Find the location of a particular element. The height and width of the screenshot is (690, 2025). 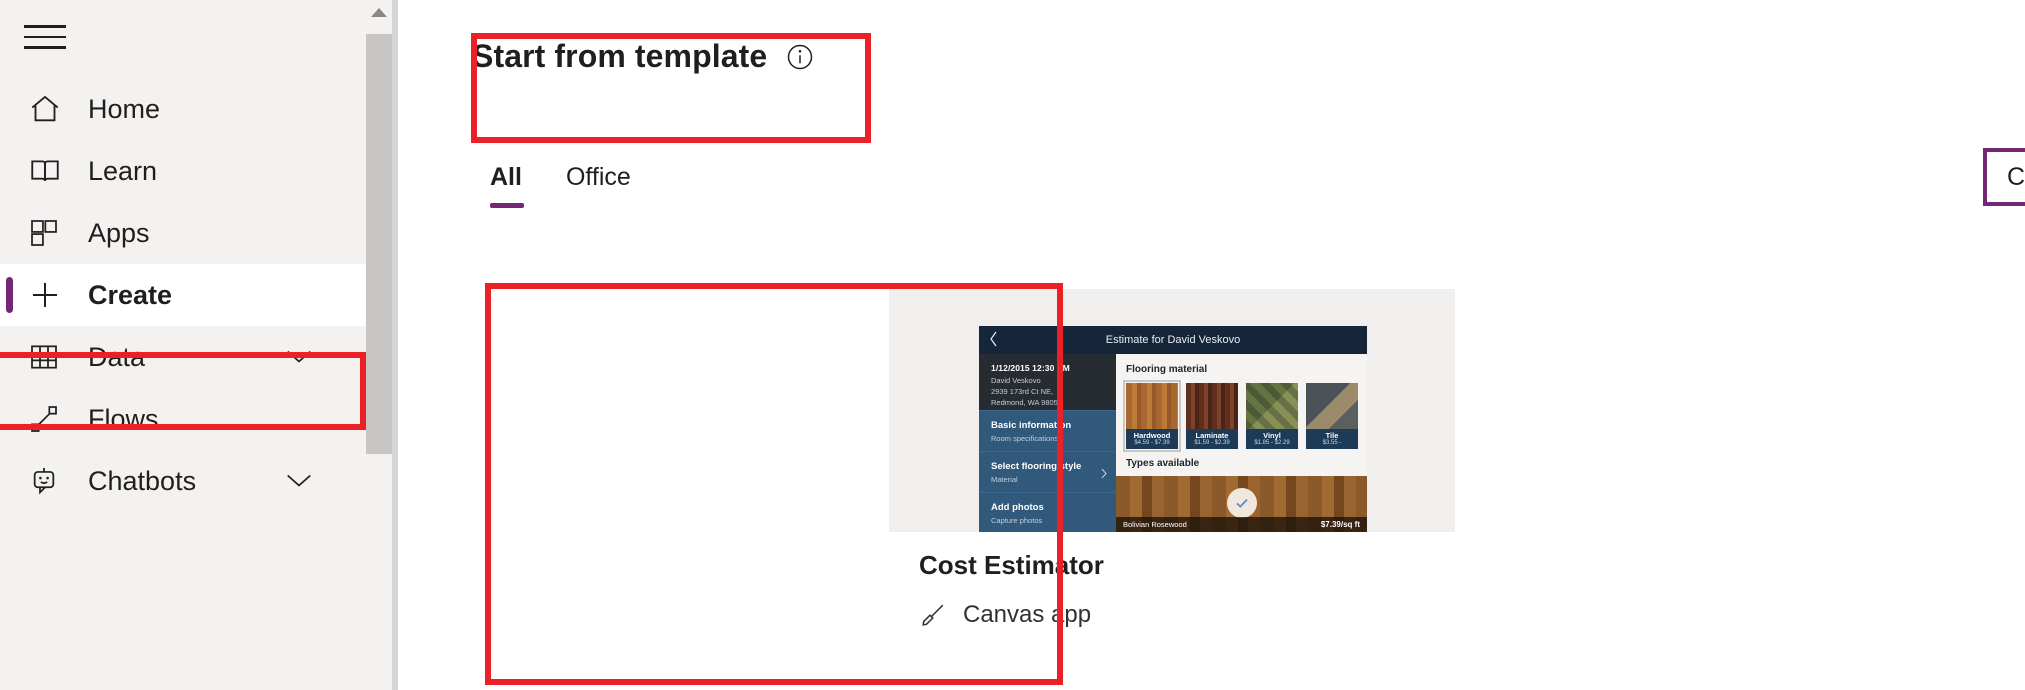

info-circle-icon is located at coordinates (800, 57).